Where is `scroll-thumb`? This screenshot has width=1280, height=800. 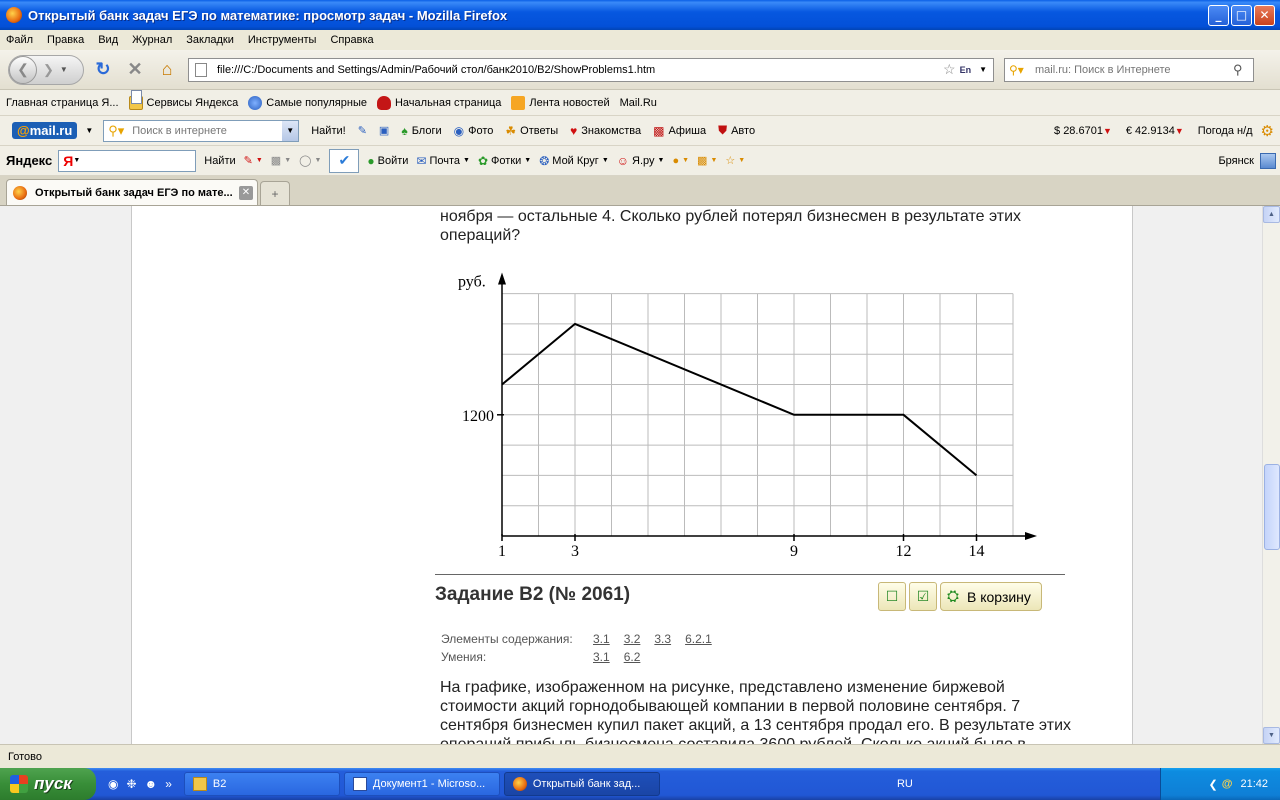 scroll-thumb is located at coordinates (1272, 507).